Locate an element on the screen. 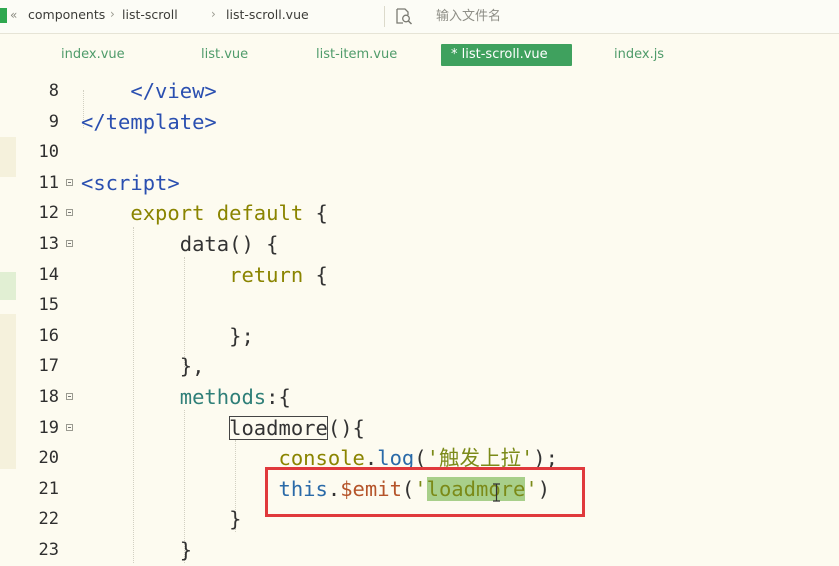 The width and height of the screenshot is (839, 566). tab-list-scroll-vue: * list-scroll.vue is located at coordinates (506, 55).